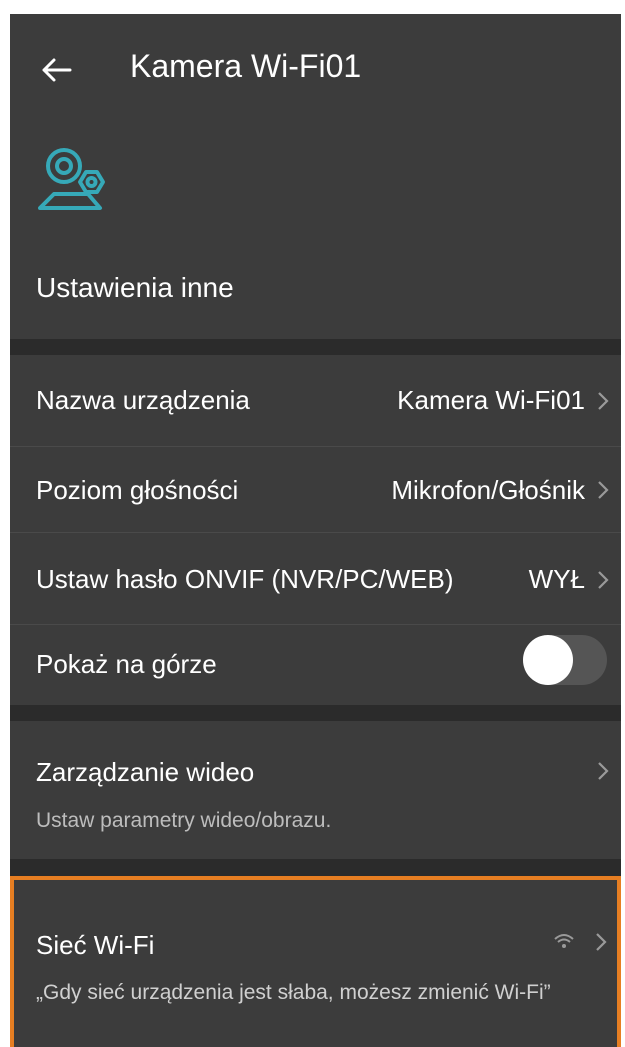  Describe the element at coordinates (184, 820) in the screenshot. I see `row-subtitle: Ustaw parametry wideo/obrazu.` at that location.